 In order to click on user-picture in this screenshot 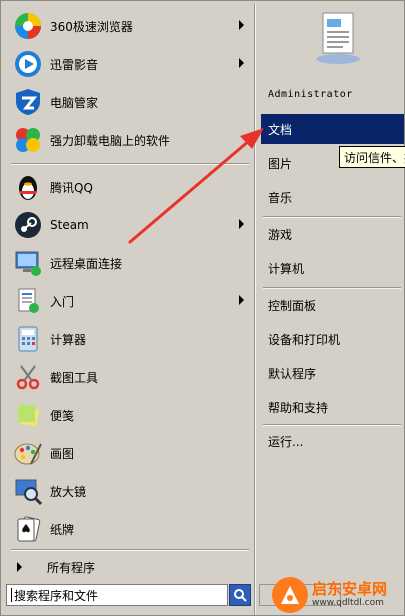, I will do `click(338, 37)`.